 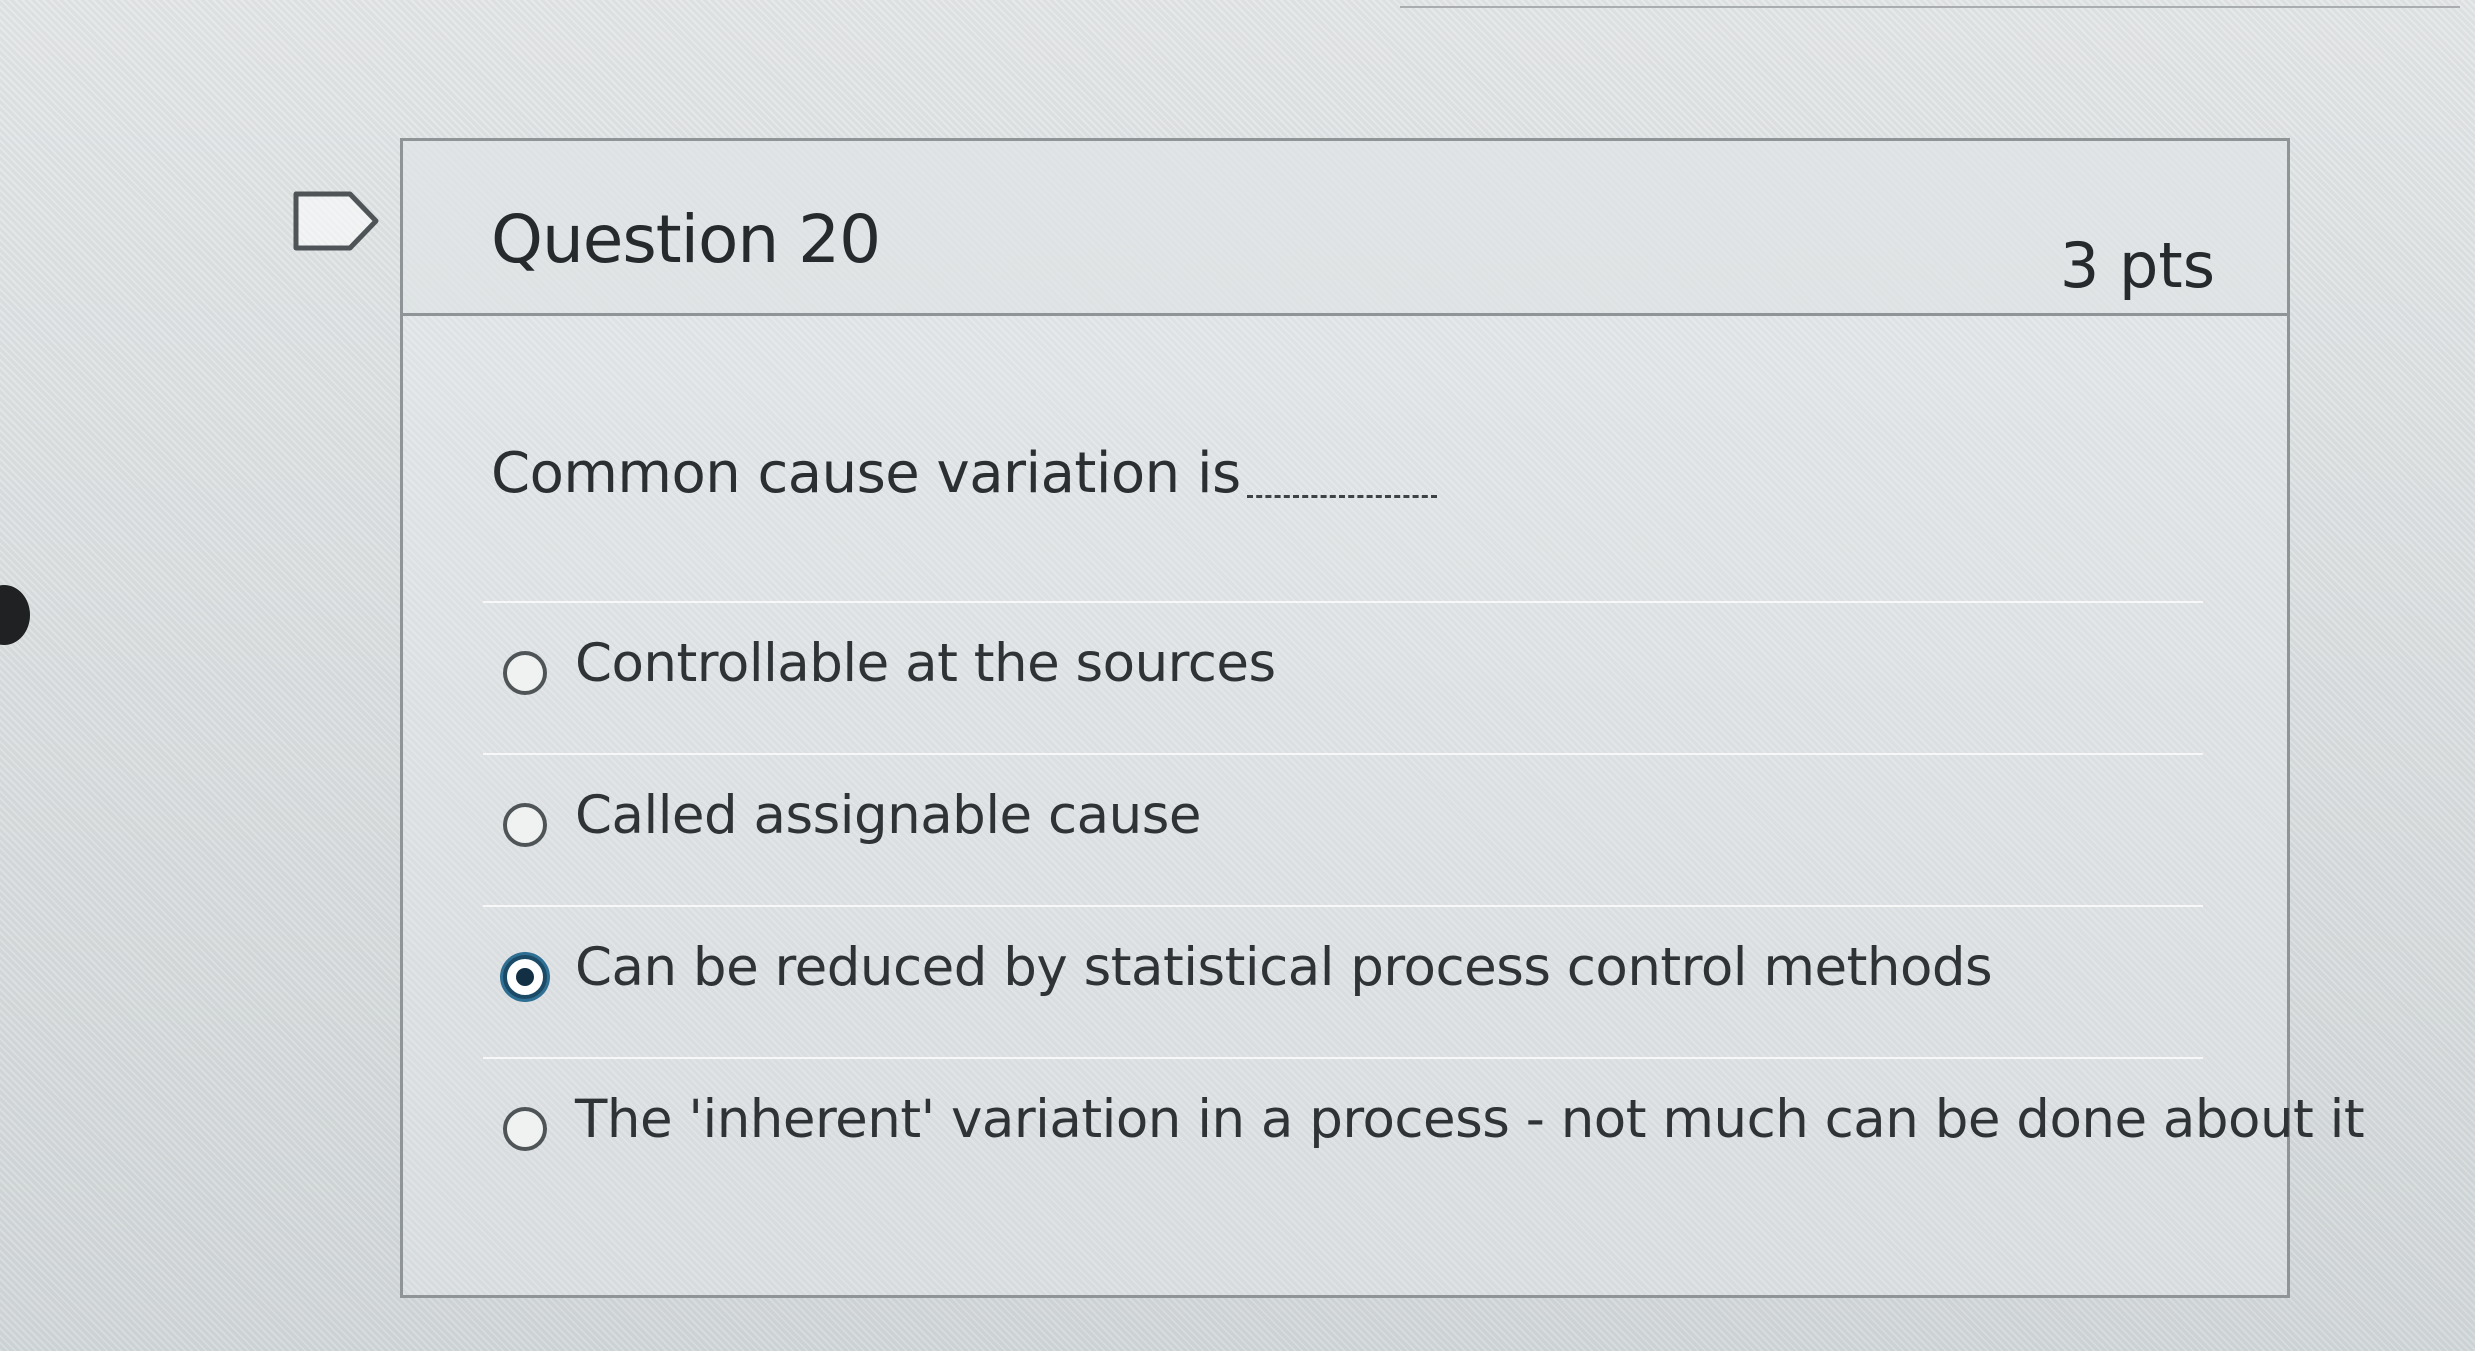 I want to click on top-window-edge, so click(x=1930, y=4).